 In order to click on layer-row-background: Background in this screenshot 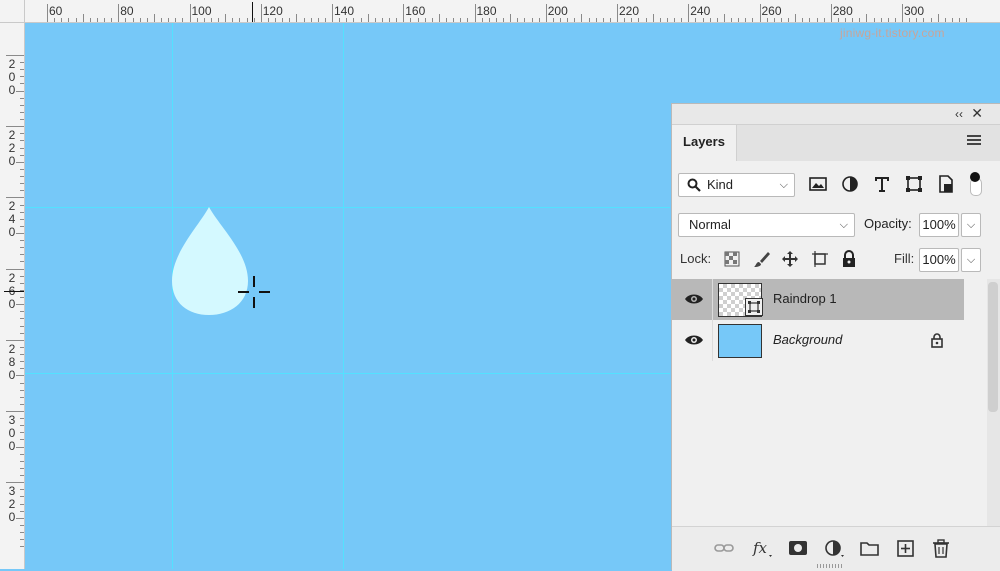, I will do `click(818, 340)`.